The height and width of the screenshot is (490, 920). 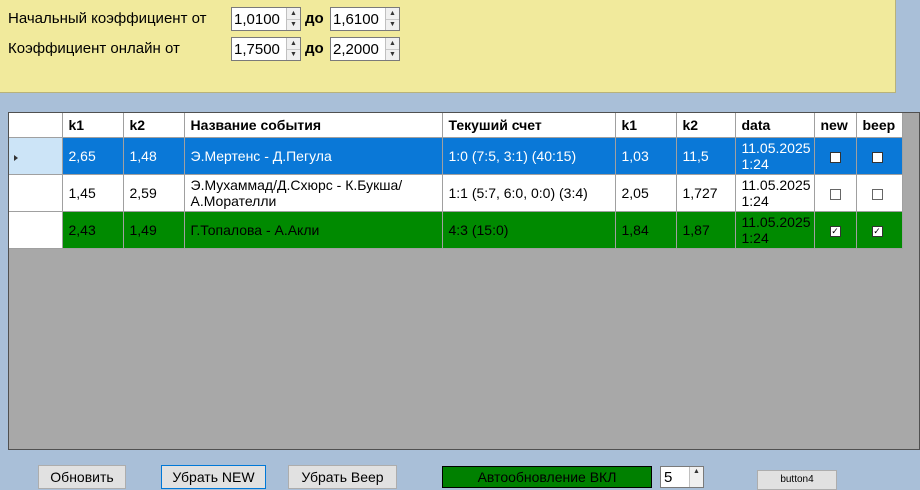 I want to click on online-to-label: до, so click(x=314, y=48).